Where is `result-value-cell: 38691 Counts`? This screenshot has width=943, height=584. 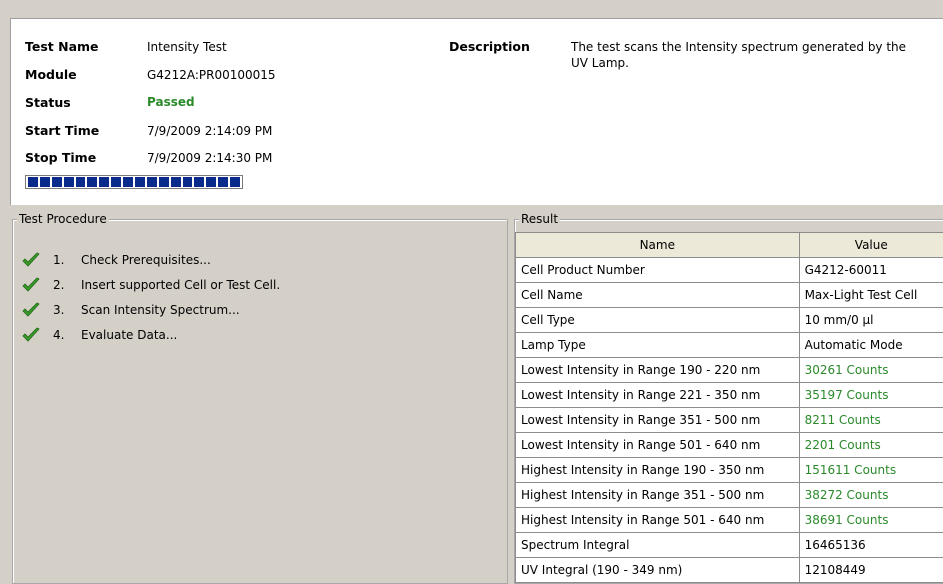 result-value-cell: 38691 Counts is located at coordinates (871, 520).